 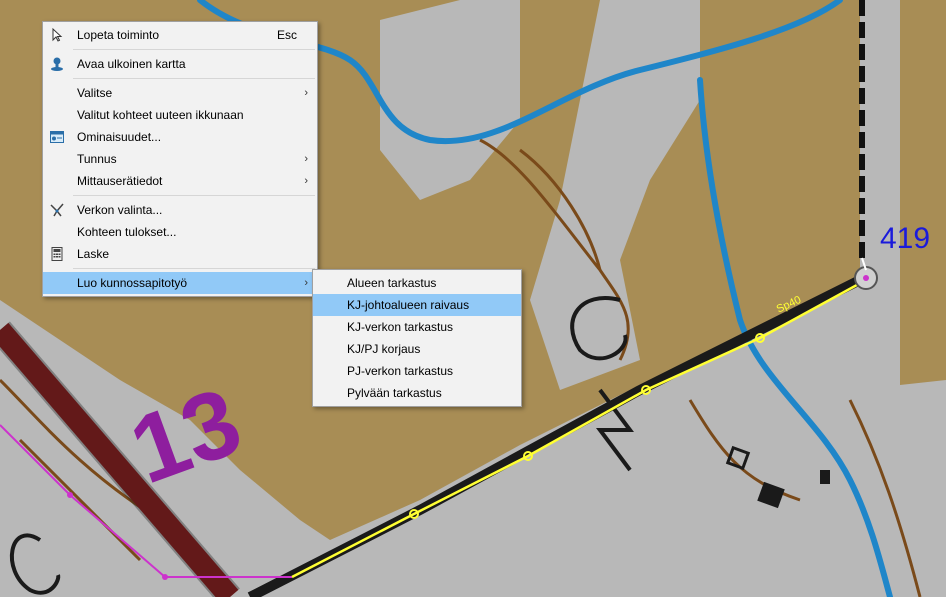 What do you see at coordinates (57, 64) in the screenshot?
I see `pin-icon` at bounding box center [57, 64].